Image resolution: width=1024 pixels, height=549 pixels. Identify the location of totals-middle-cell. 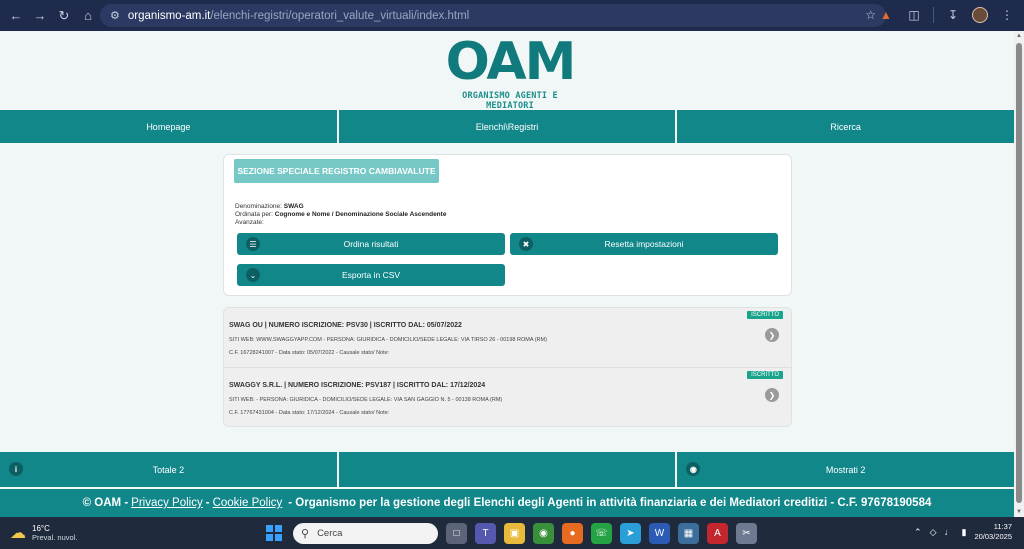
(507, 469).